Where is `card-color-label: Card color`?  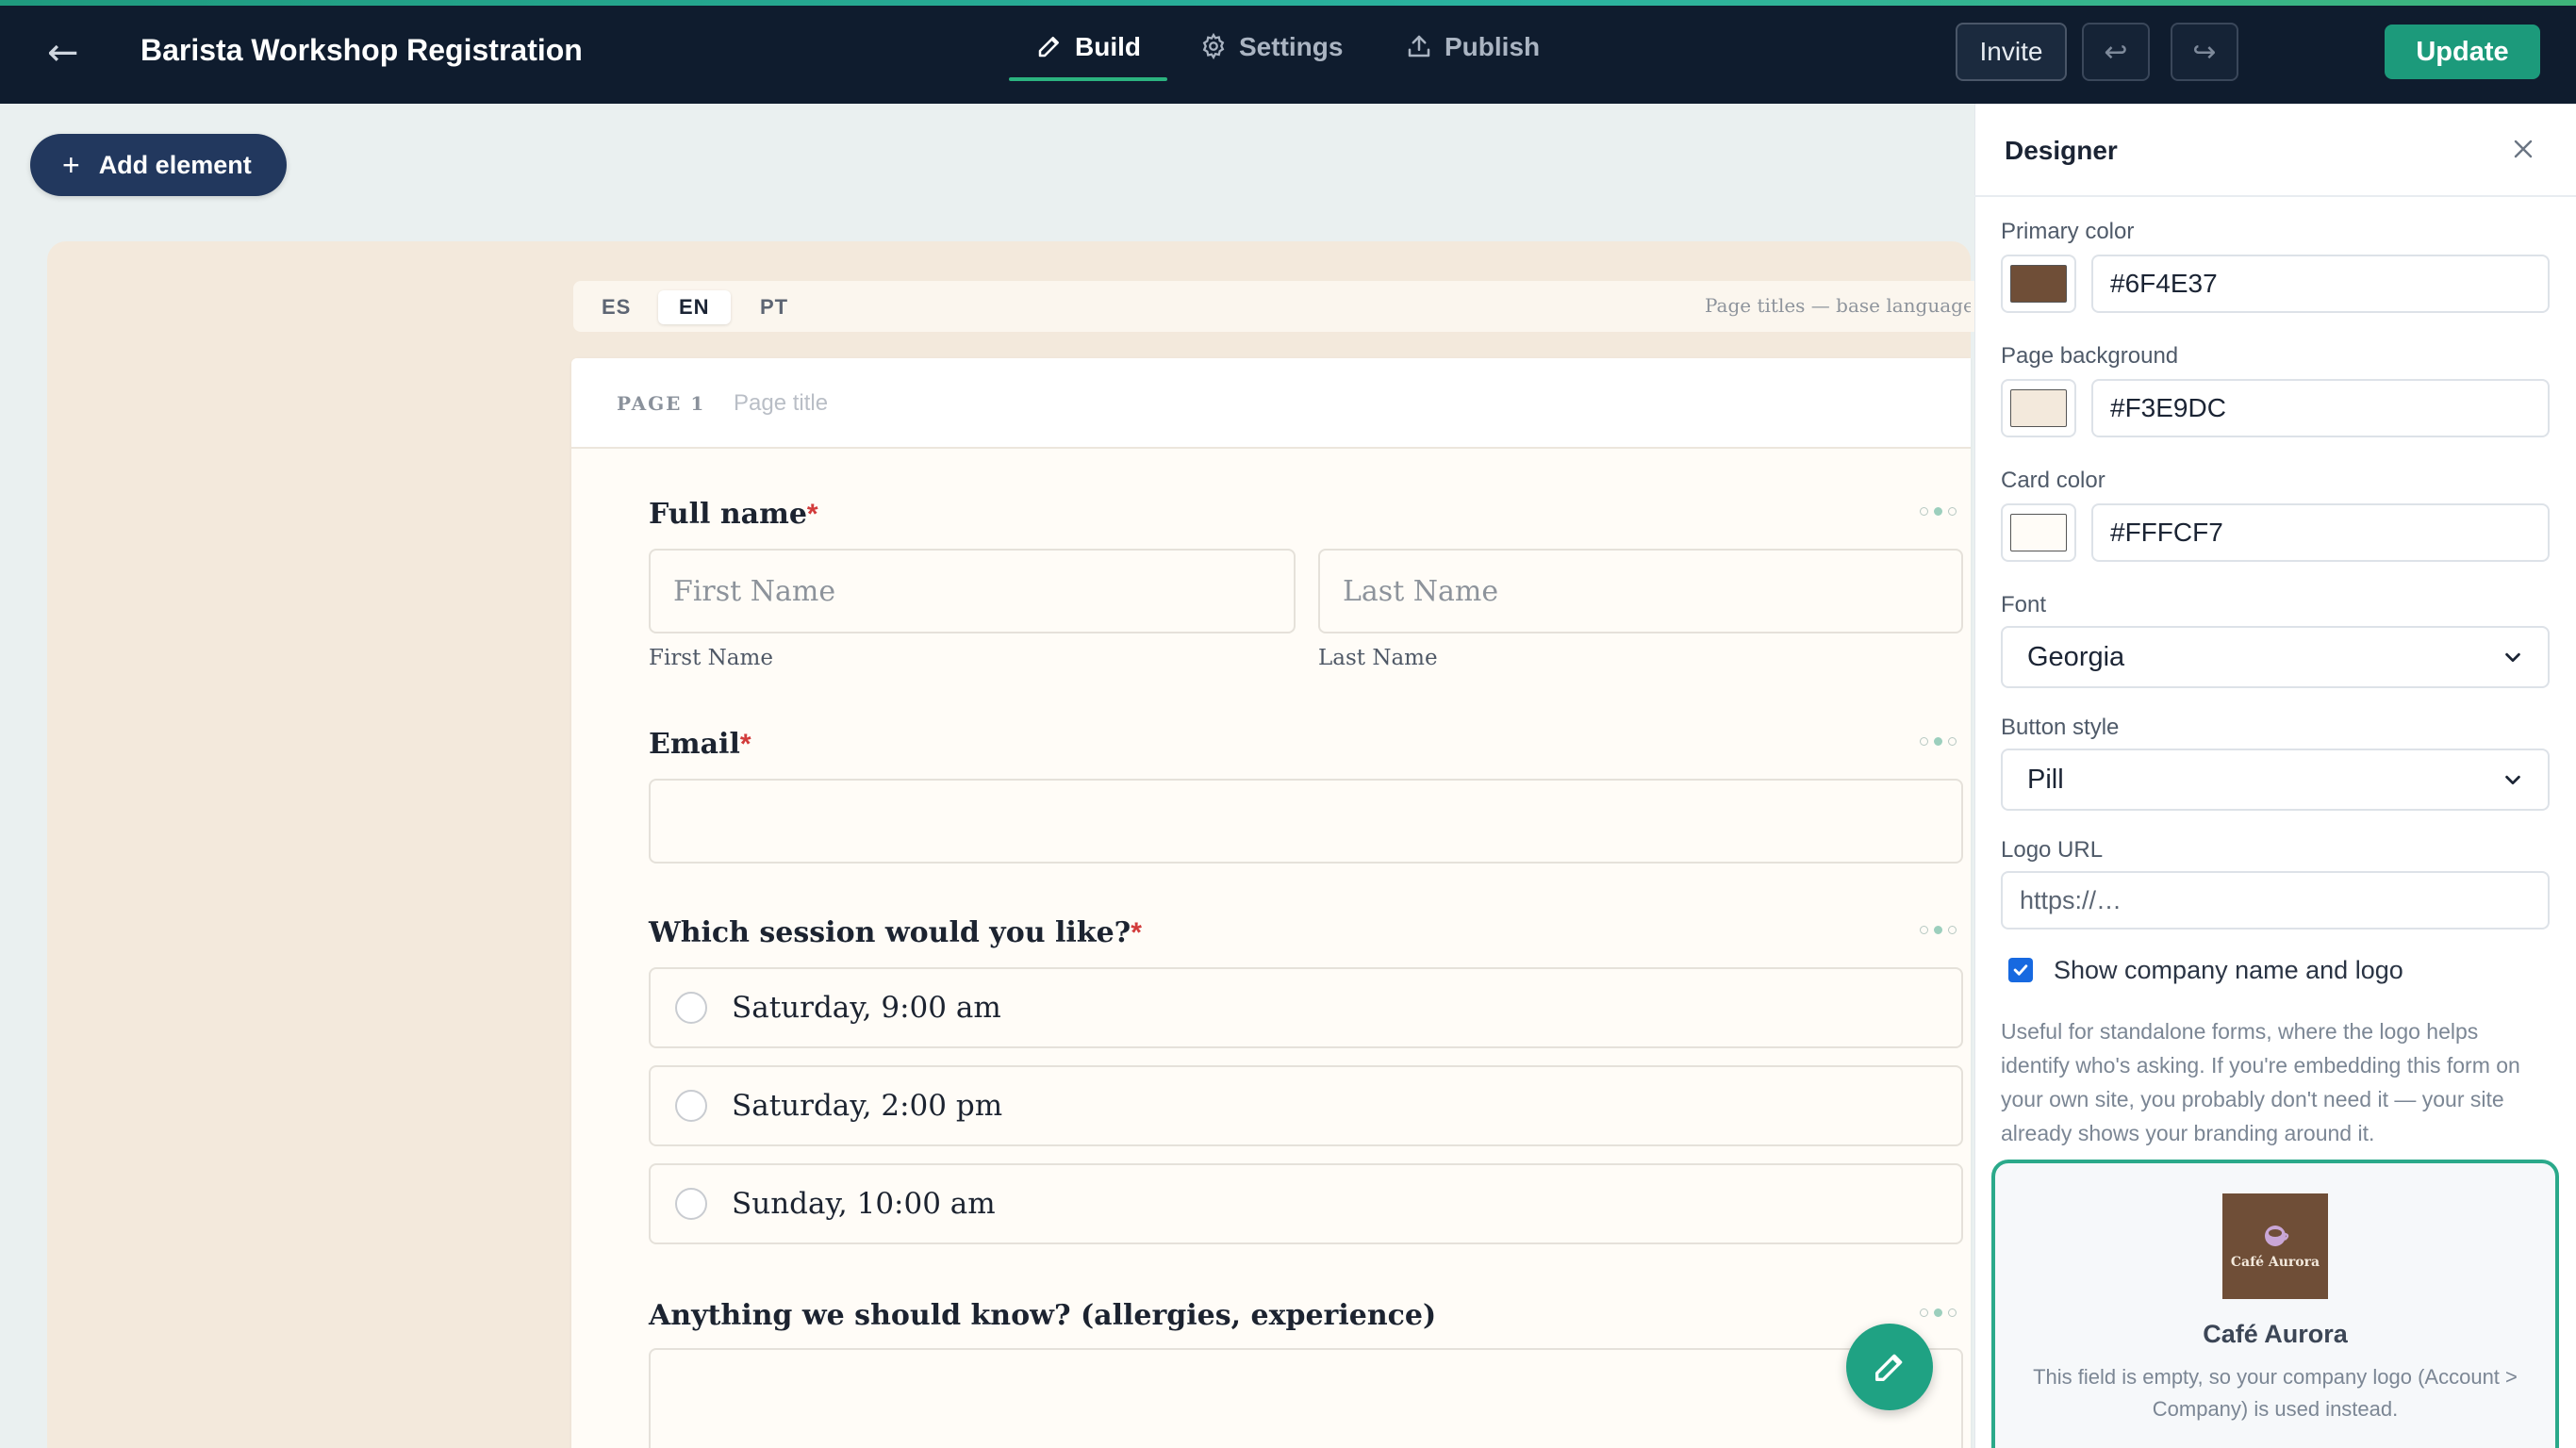
card-color-label: Card color is located at coordinates (2053, 480).